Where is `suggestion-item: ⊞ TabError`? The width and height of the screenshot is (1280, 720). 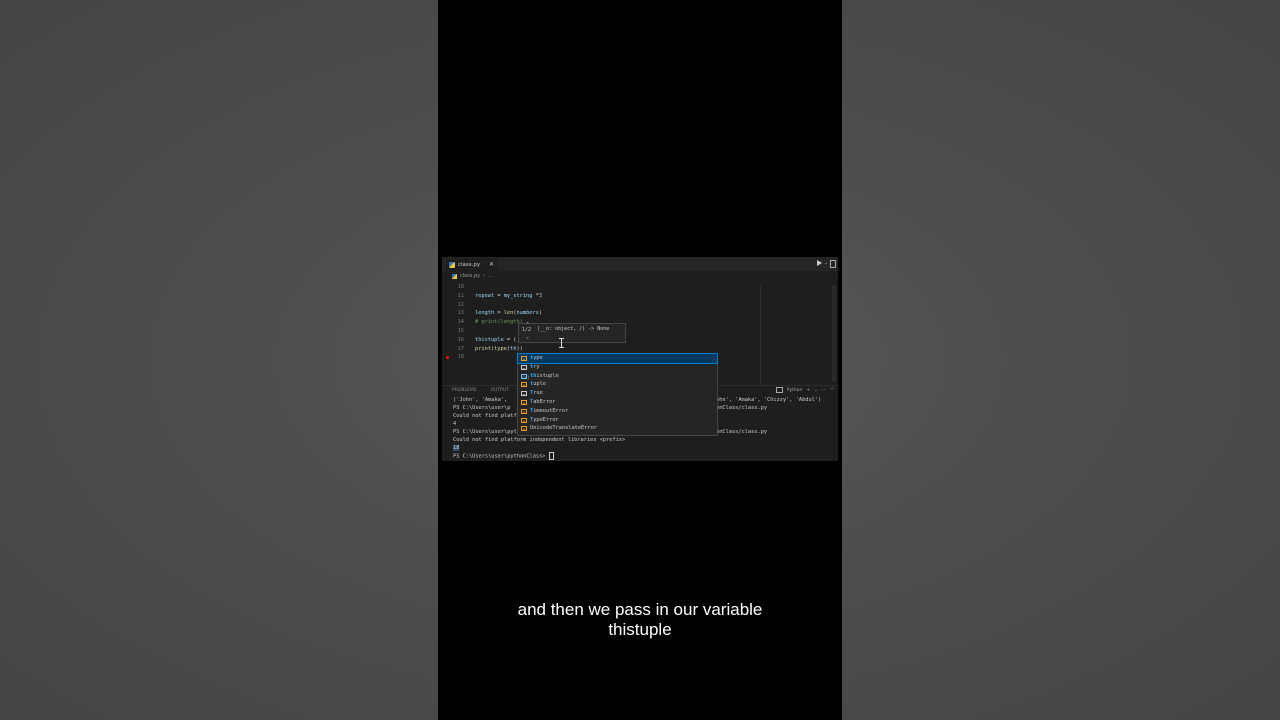
suggestion-item: ⊞ TabError is located at coordinates (617, 402).